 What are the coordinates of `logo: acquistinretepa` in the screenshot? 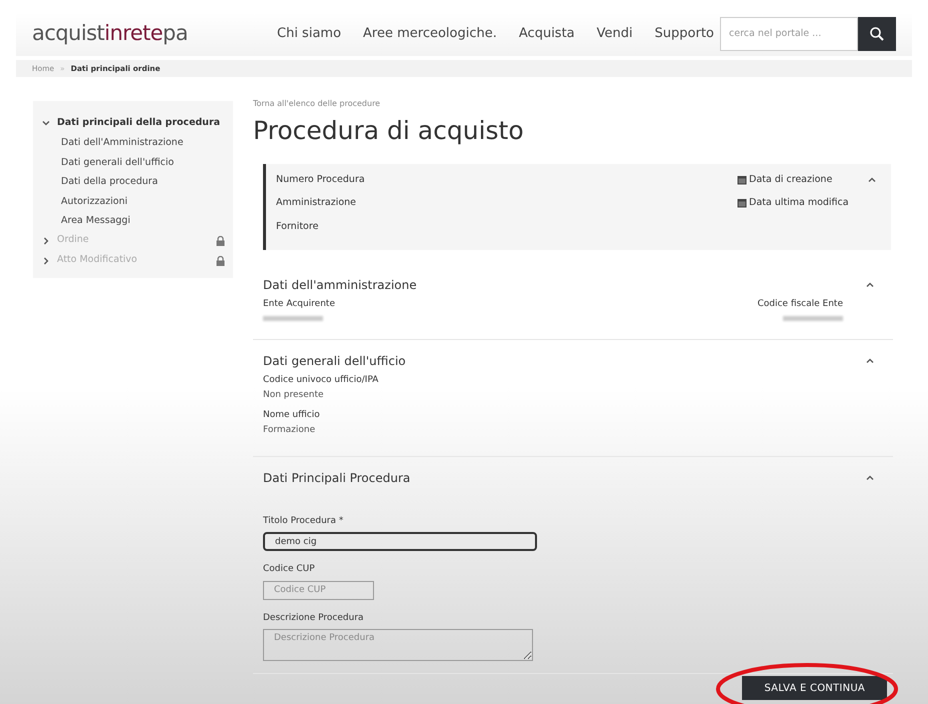 It's located at (154, 34).